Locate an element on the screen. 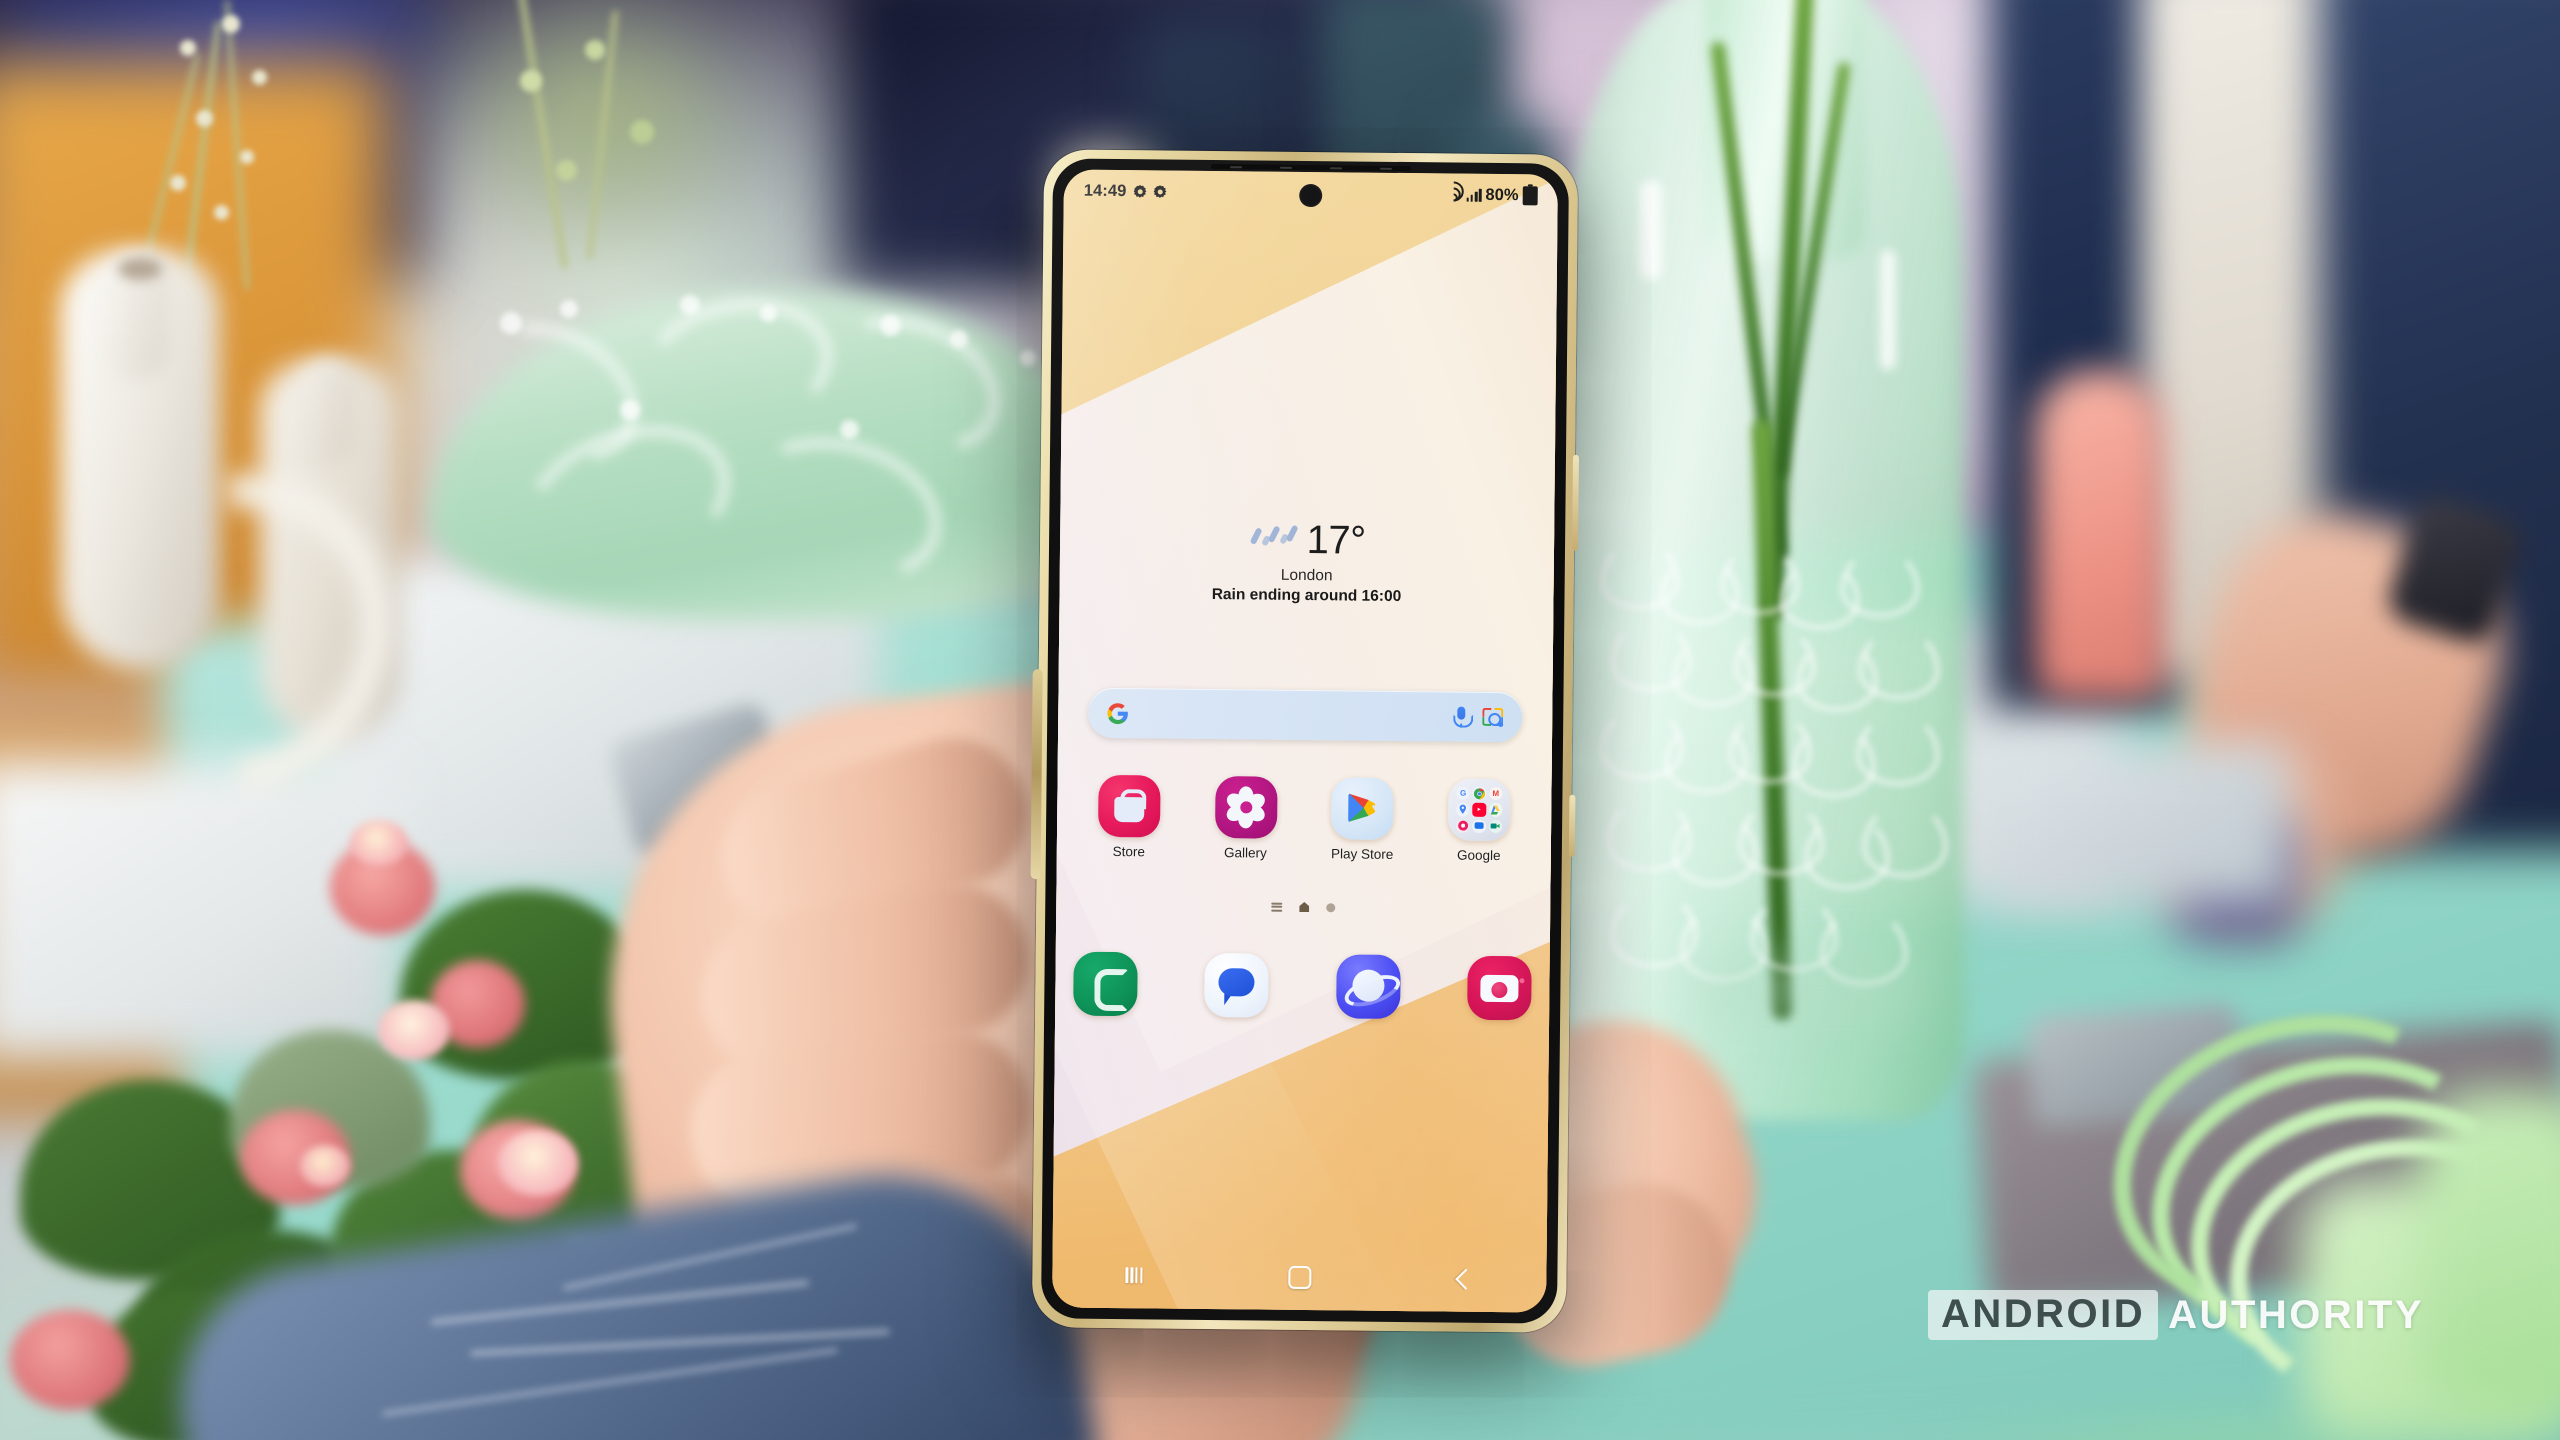  mini-icon-photos is located at coordinates (1463, 826).